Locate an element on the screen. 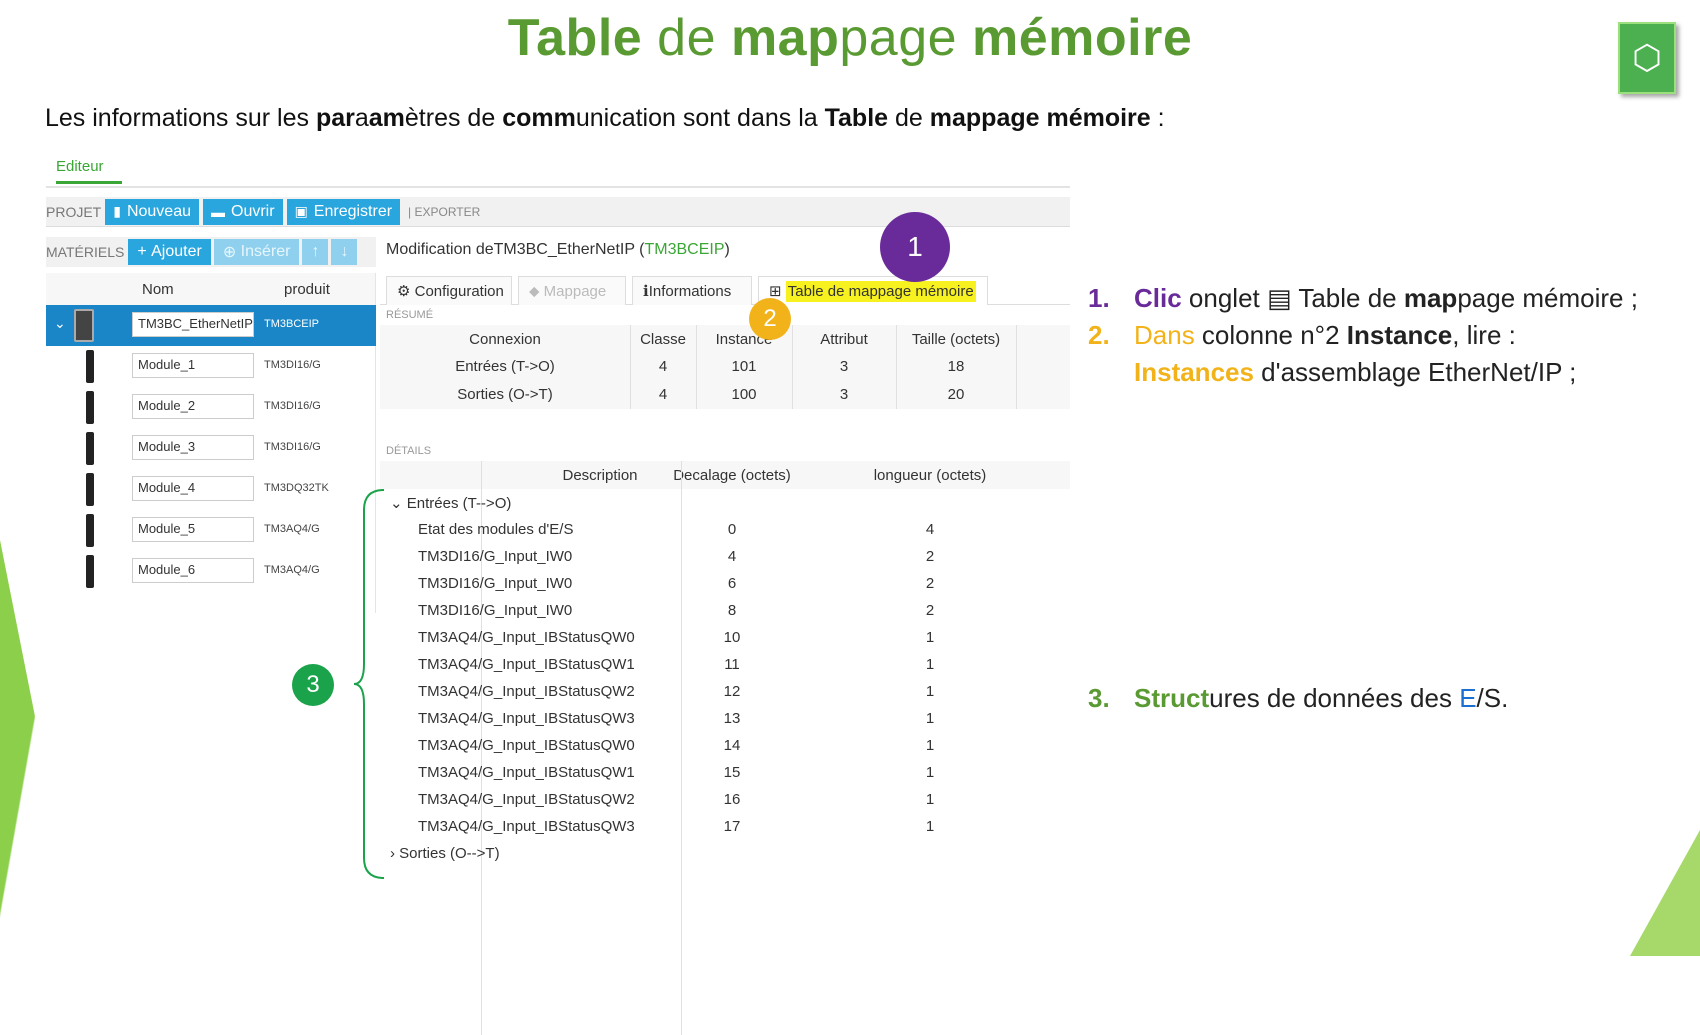  tree-row: Module_4 TM3DQ32TK is located at coordinates (211, 489).